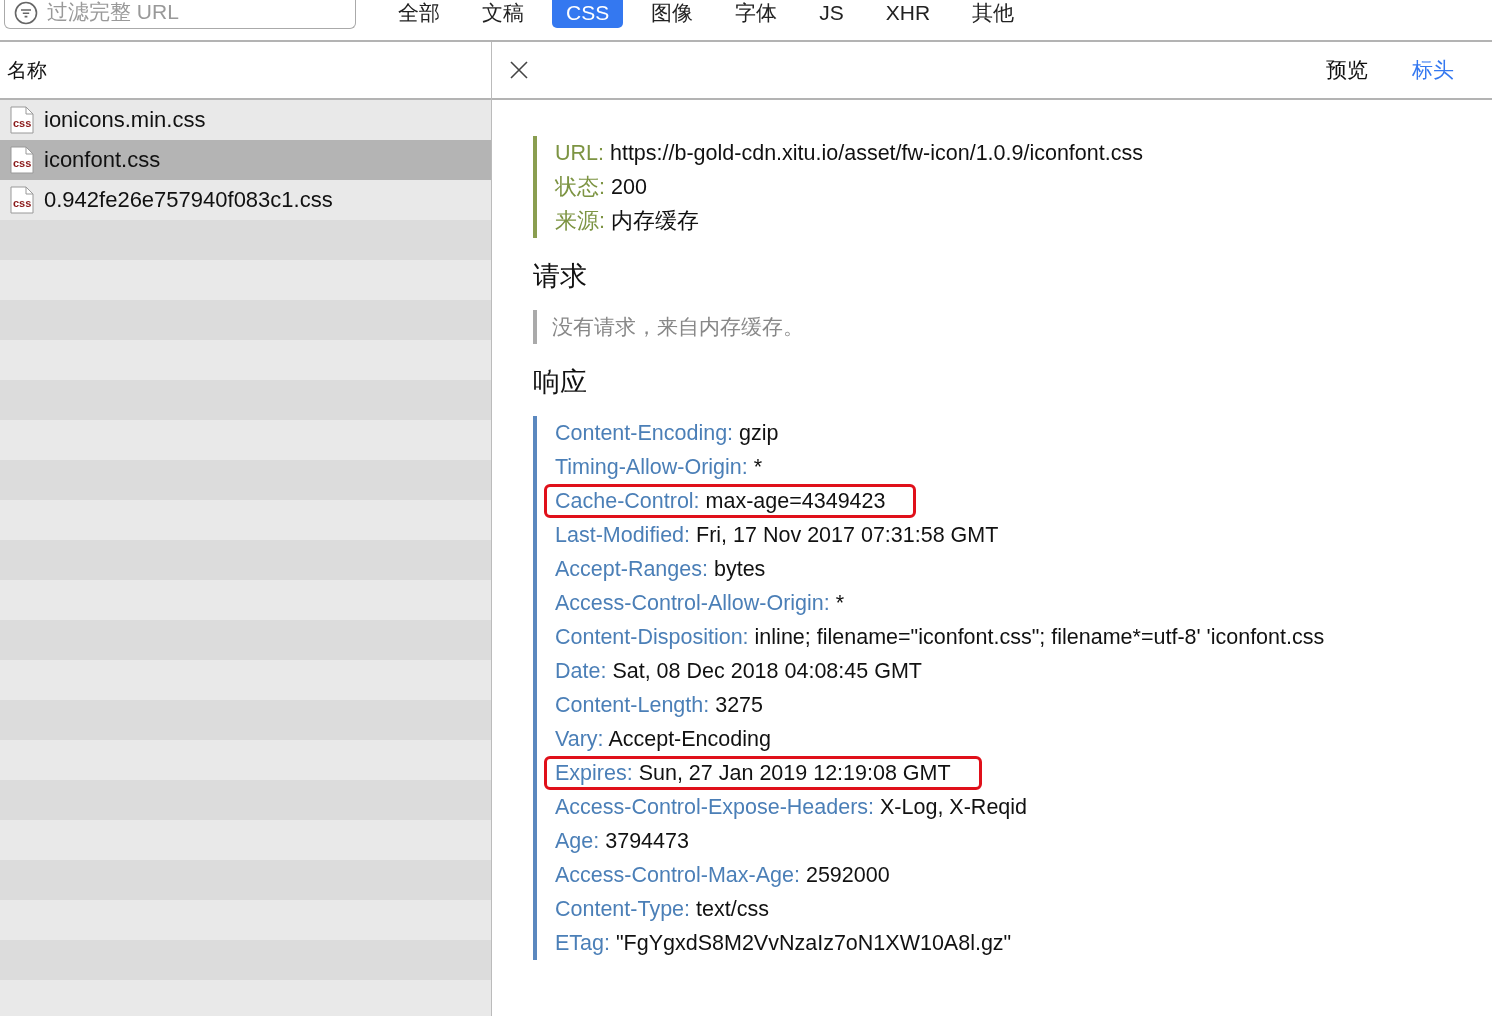 Image resolution: width=1492 pixels, height=1016 pixels. I want to click on filter-field: 过滤完整 URL, so click(180, 14).